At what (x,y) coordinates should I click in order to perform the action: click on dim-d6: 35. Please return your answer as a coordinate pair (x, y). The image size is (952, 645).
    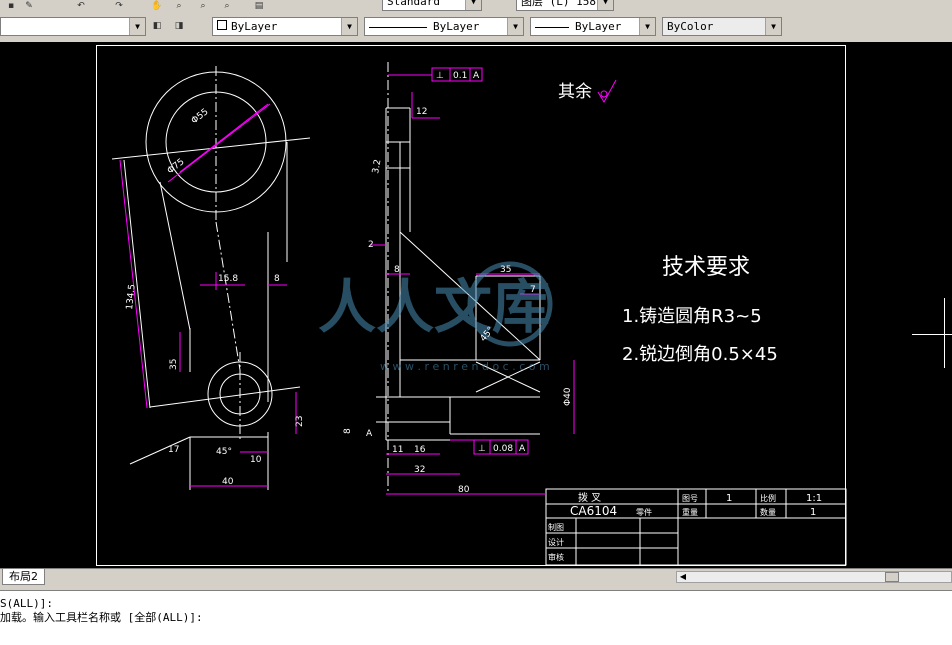
    Looking at the image, I should click on (174, 364).